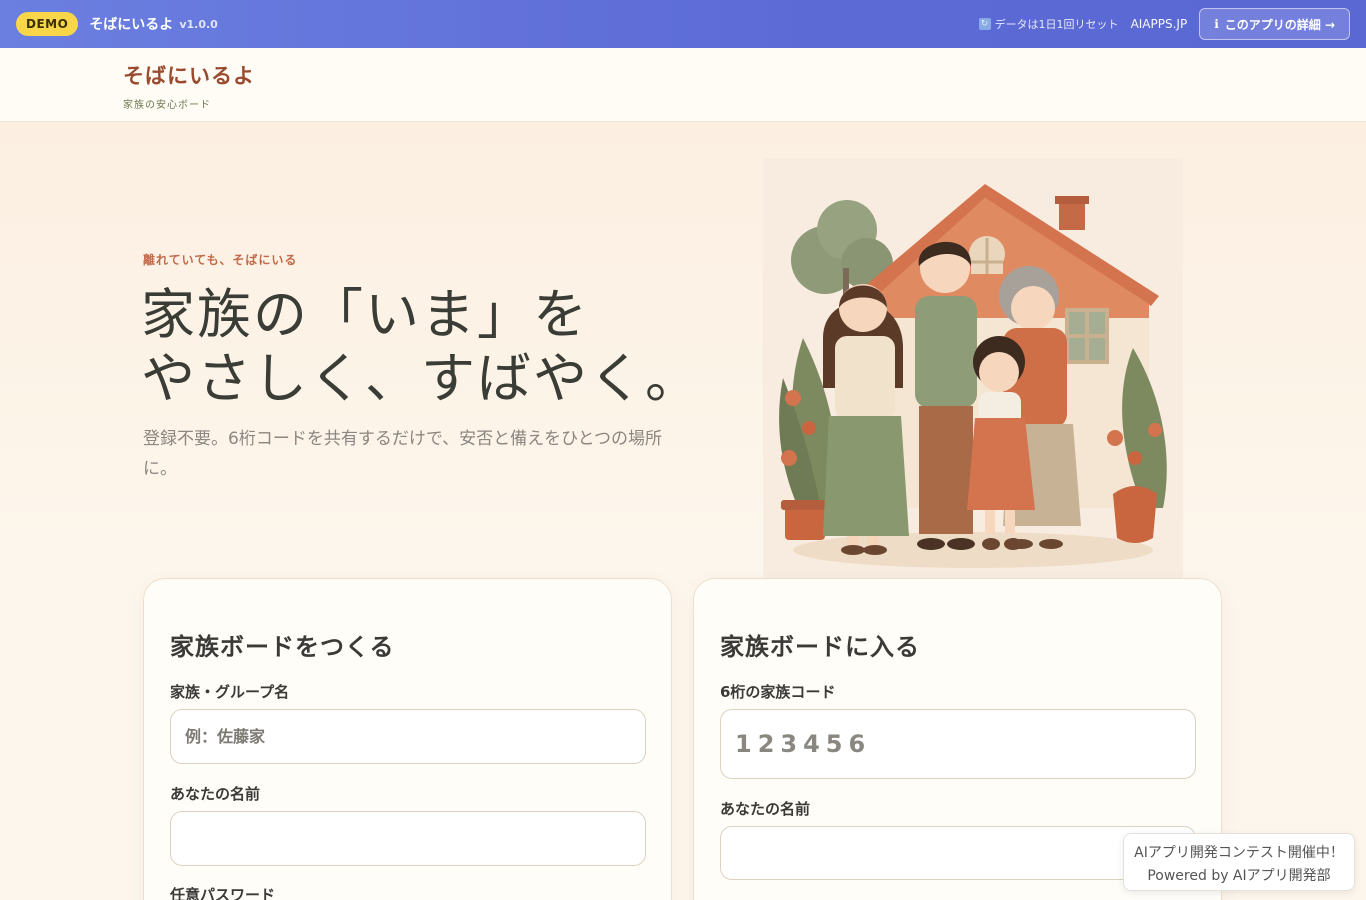 This screenshot has width=1366, height=900. Describe the element at coordinates (220, 260) in the screenshot. I see `hero-eyebrow: 離れていても、そばにいる` at that location.